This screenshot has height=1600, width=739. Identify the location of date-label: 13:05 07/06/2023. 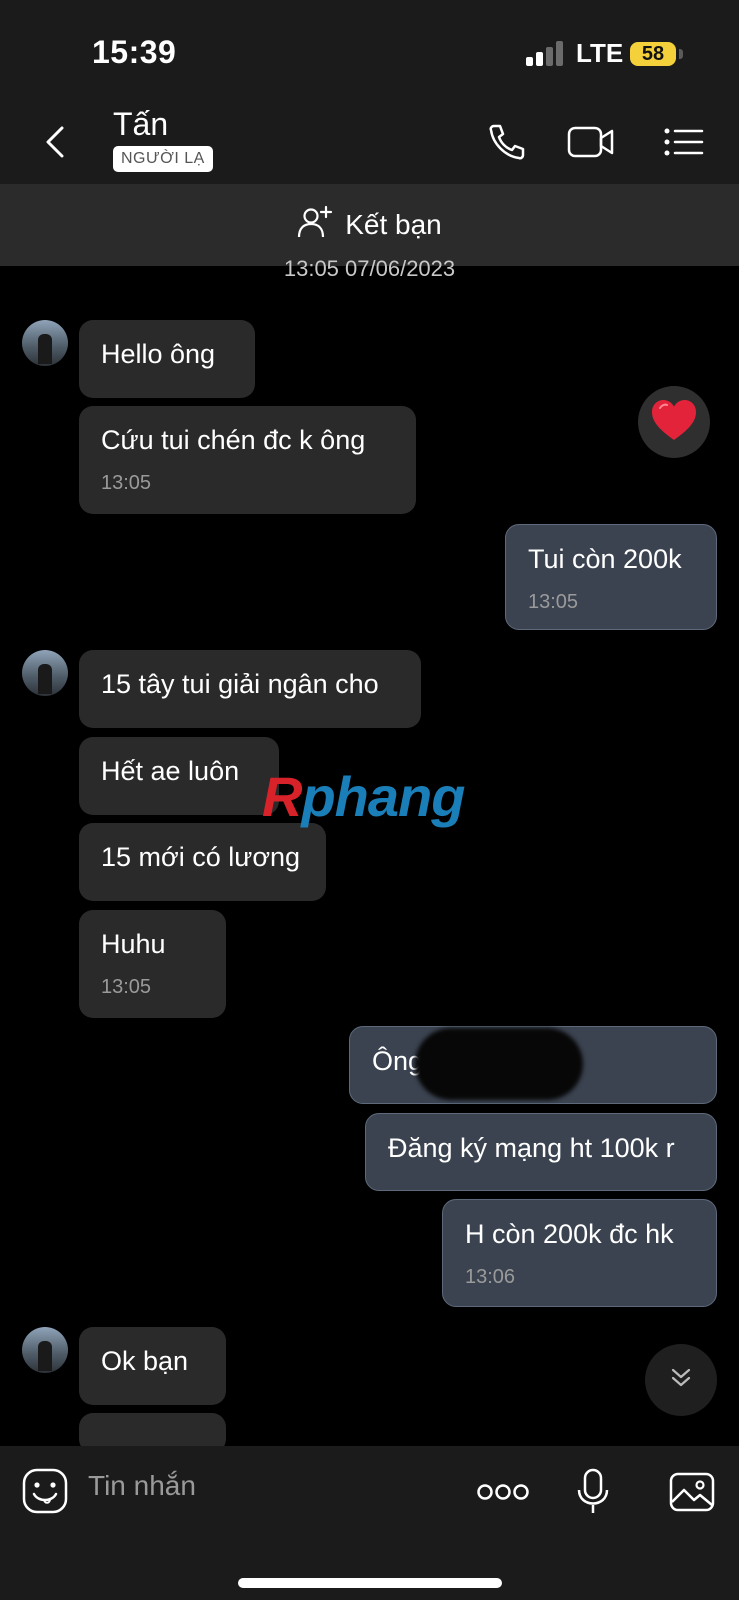
(369, 268).